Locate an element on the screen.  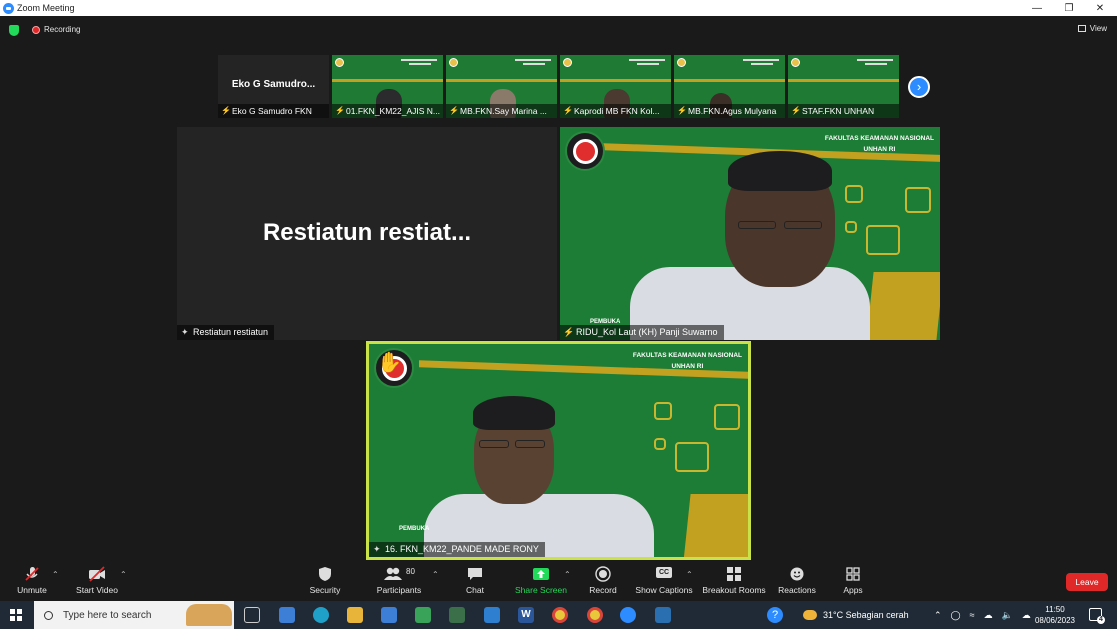
restore-icon: ❐ is located at coordinates (1069, 8).